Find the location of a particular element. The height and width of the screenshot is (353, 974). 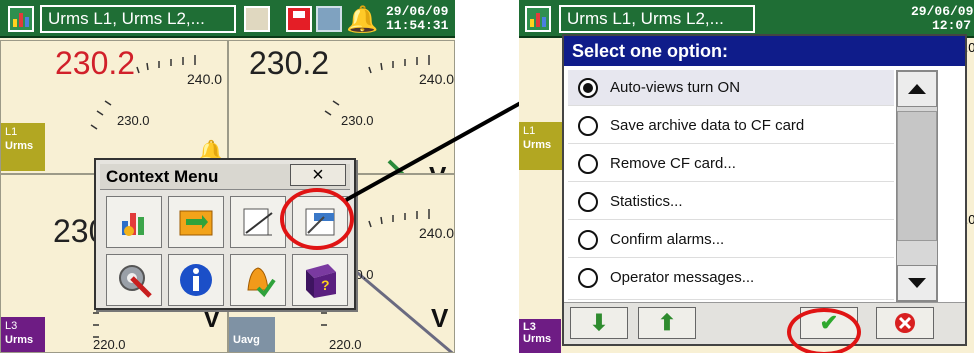

time: 12:07 is located at coordinates (951, 25).